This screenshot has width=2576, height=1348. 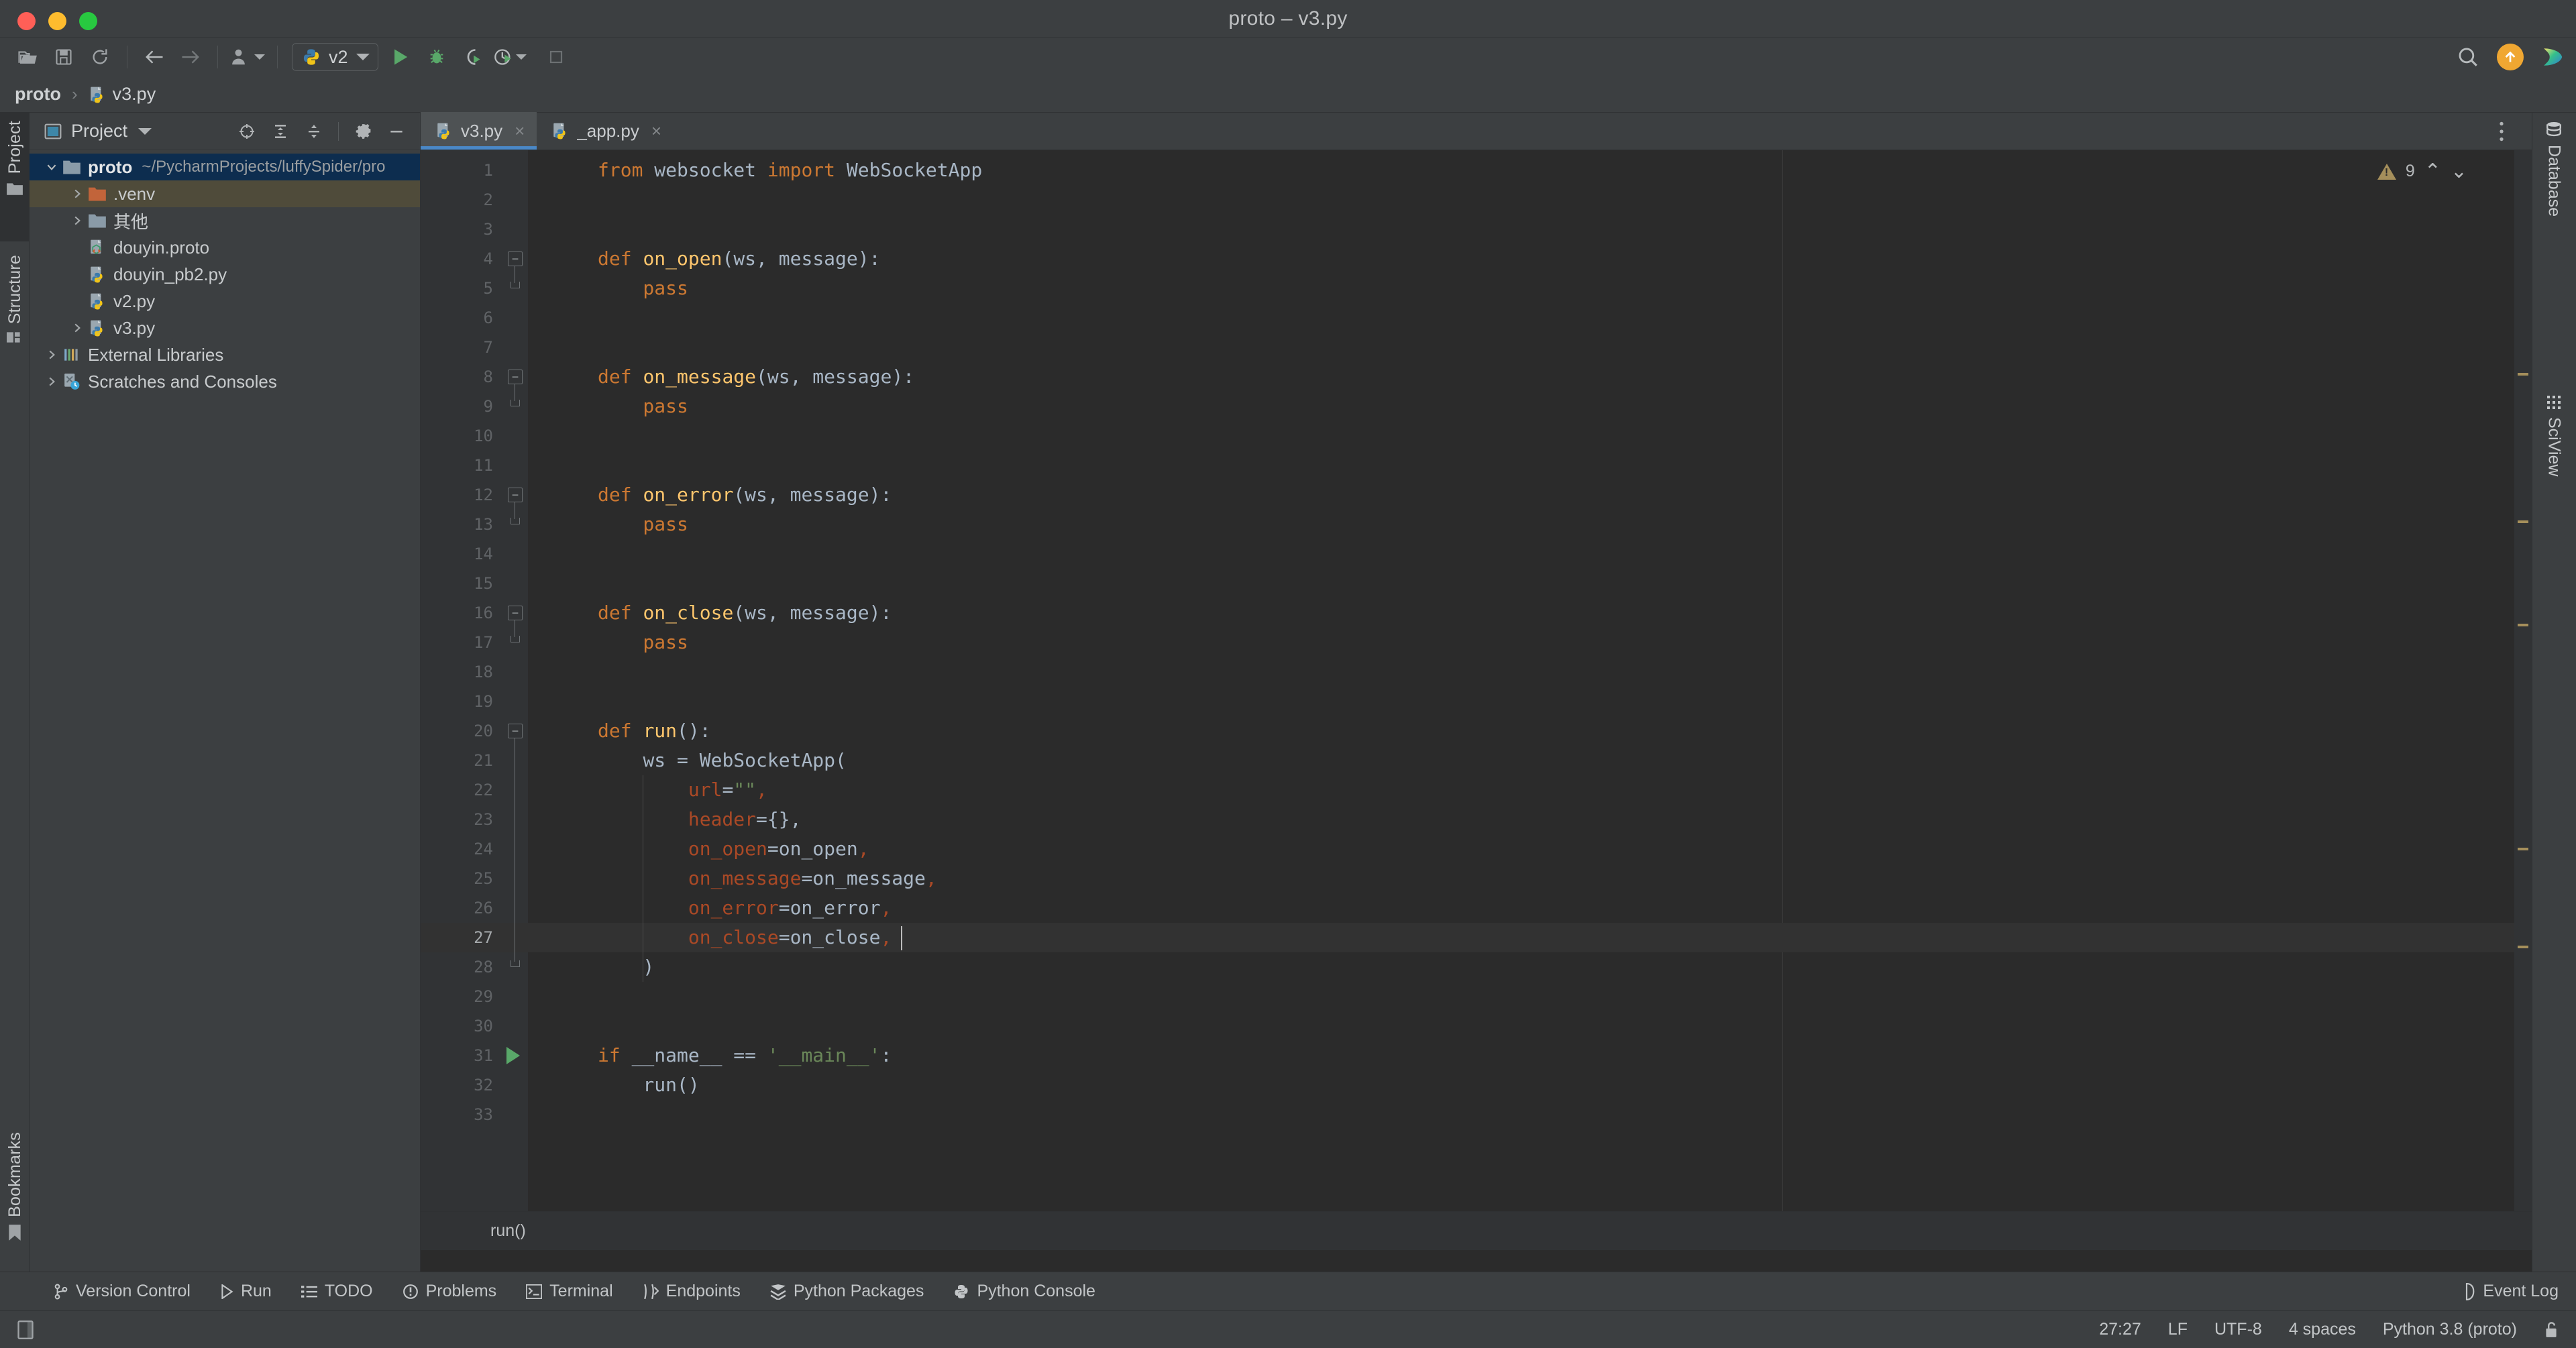 What do you see at coordinates (1476, 200) in the screenshot?
I see `code-line: 2` at bounding box center [1476, 200].